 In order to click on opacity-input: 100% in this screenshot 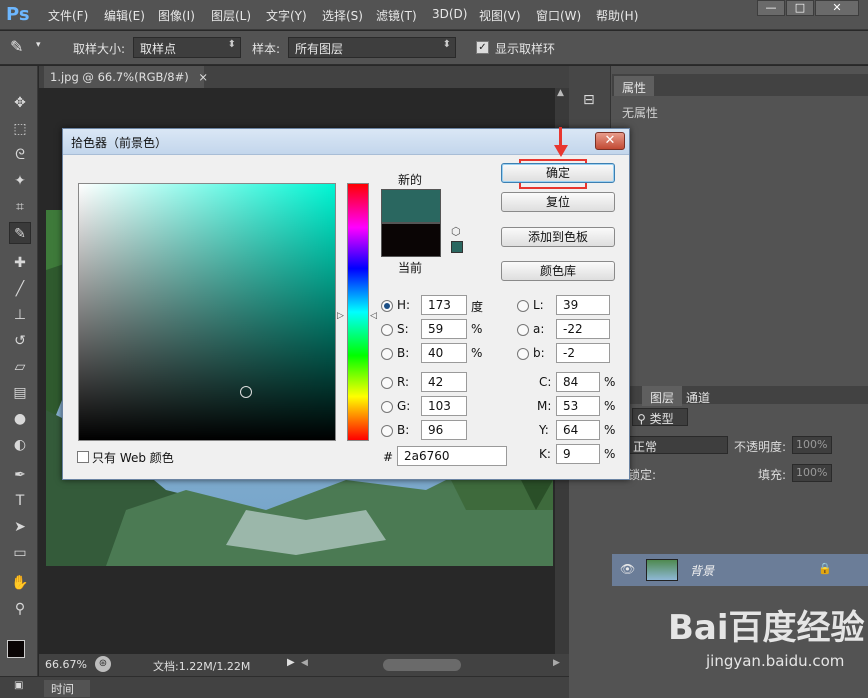, I will do `click(812, 445)`.